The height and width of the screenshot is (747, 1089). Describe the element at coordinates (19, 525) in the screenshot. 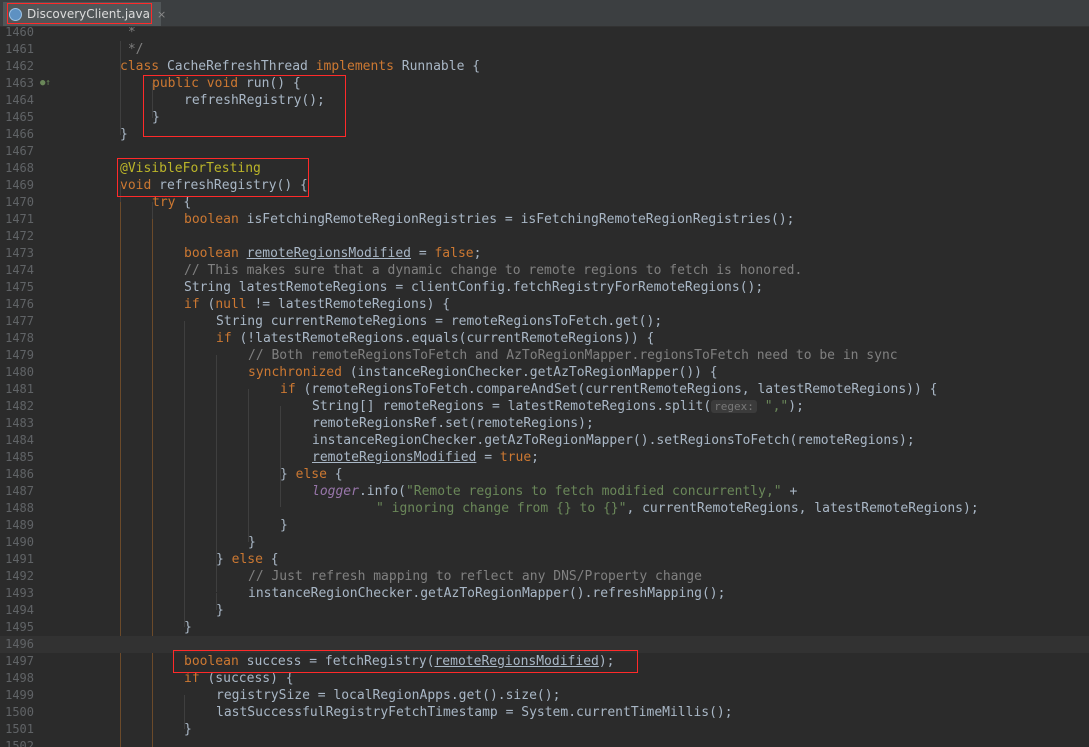

I see `line-number: 1489` at that location.